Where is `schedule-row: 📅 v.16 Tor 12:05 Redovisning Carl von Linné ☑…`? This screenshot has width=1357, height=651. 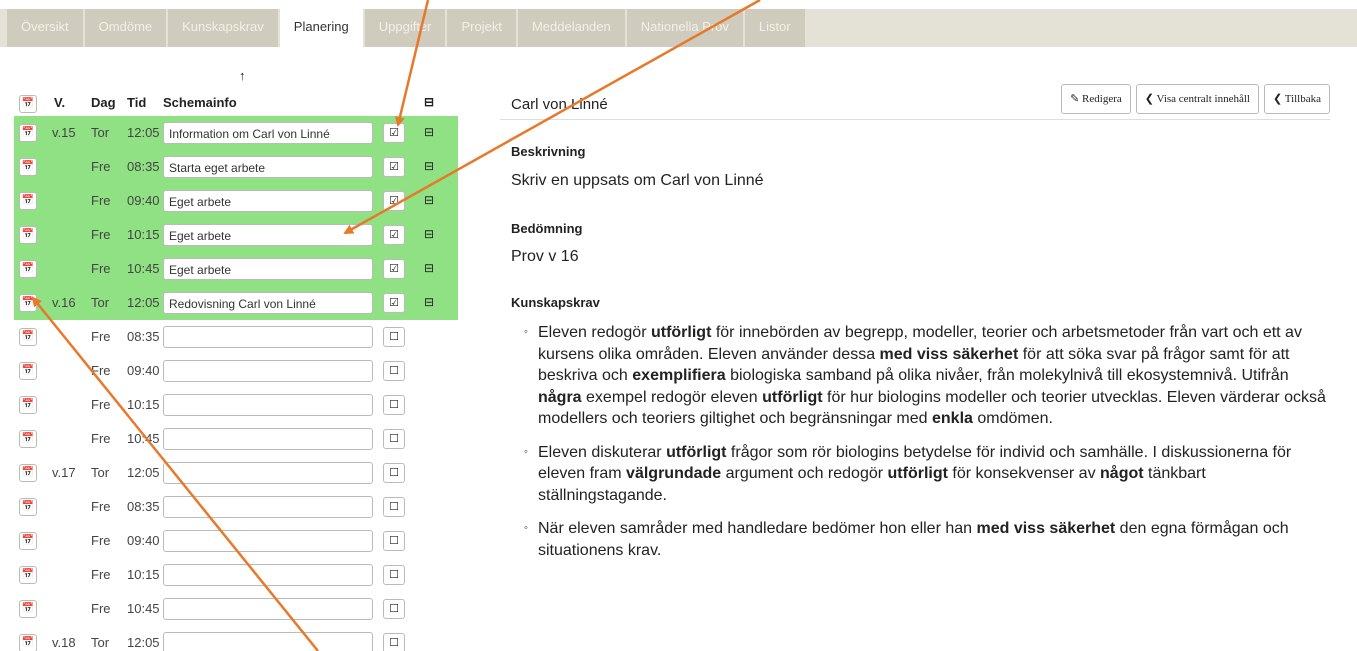 schedule-row: 📅 v.16 Tor 12:05 Redovisning Carl von Linné ☑… is located at coordinates (236, 303).